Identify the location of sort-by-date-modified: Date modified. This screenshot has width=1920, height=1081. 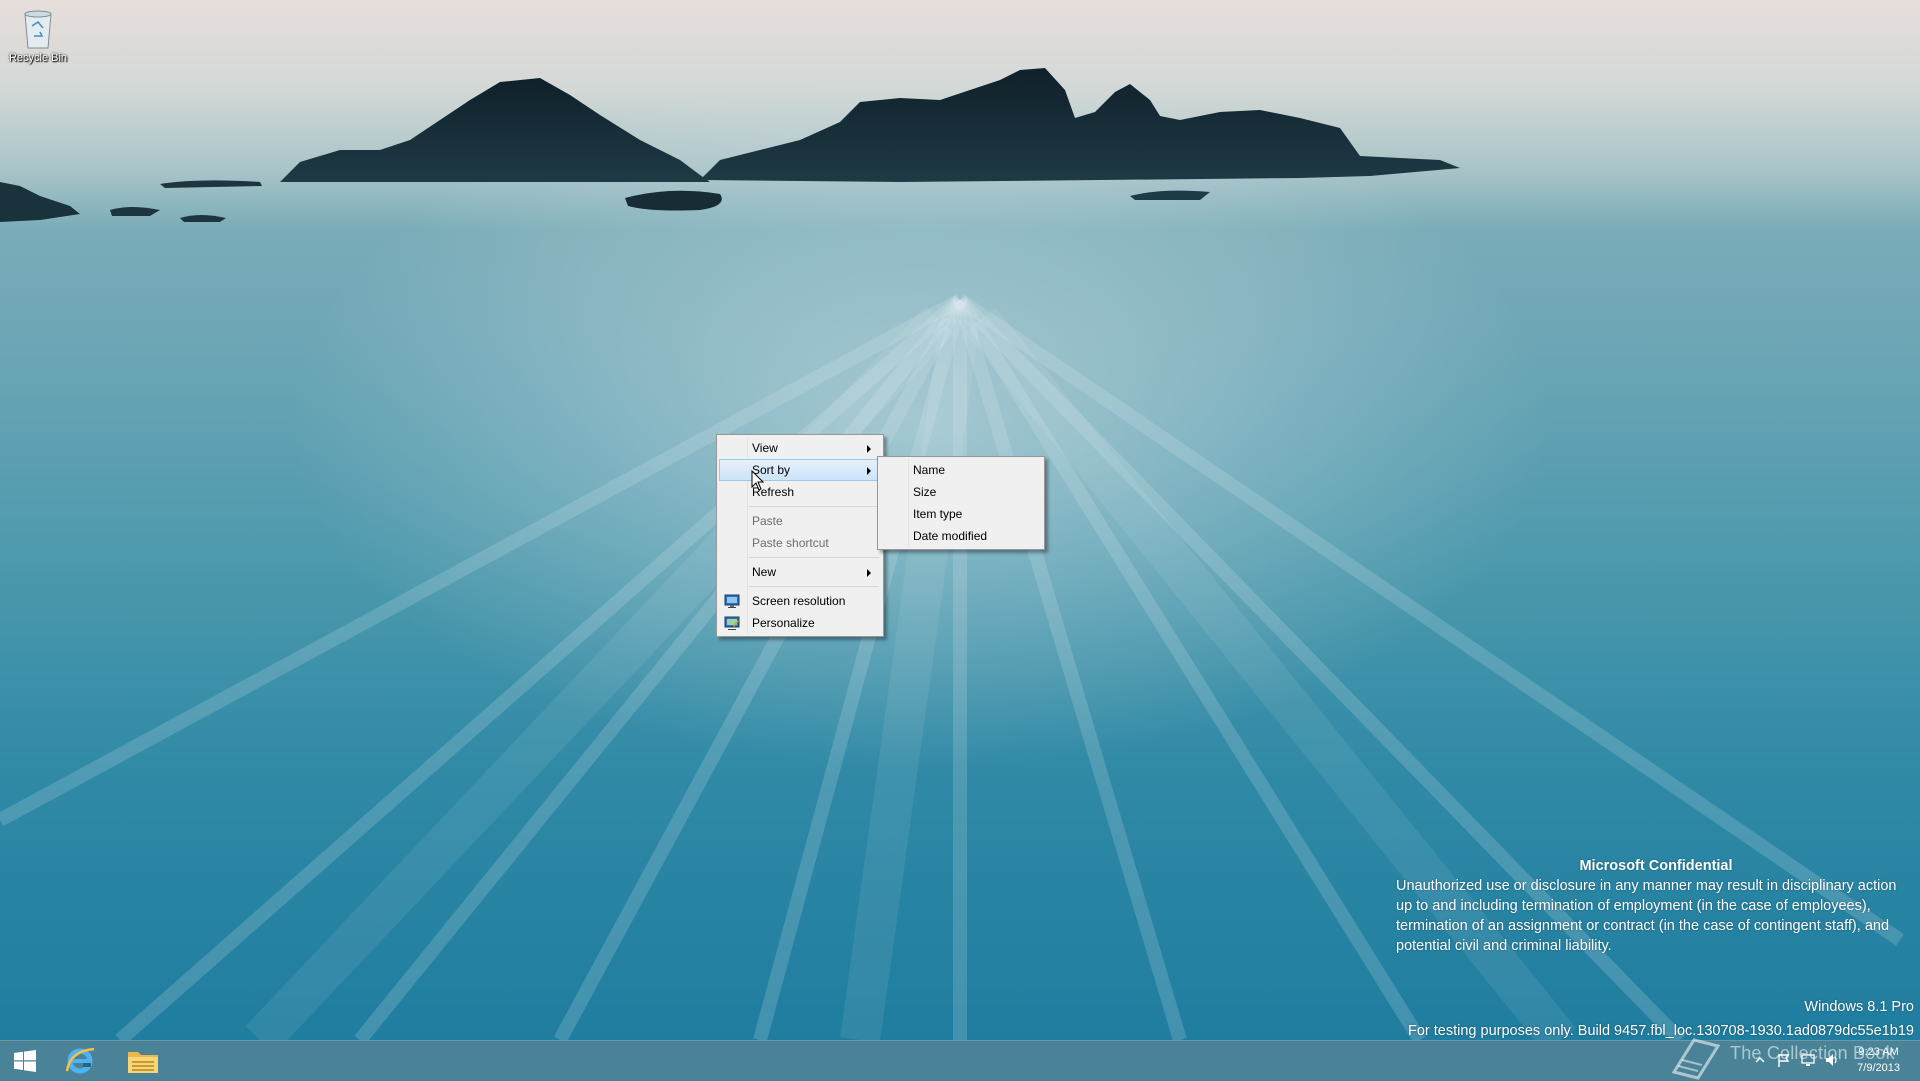
(961, 536).